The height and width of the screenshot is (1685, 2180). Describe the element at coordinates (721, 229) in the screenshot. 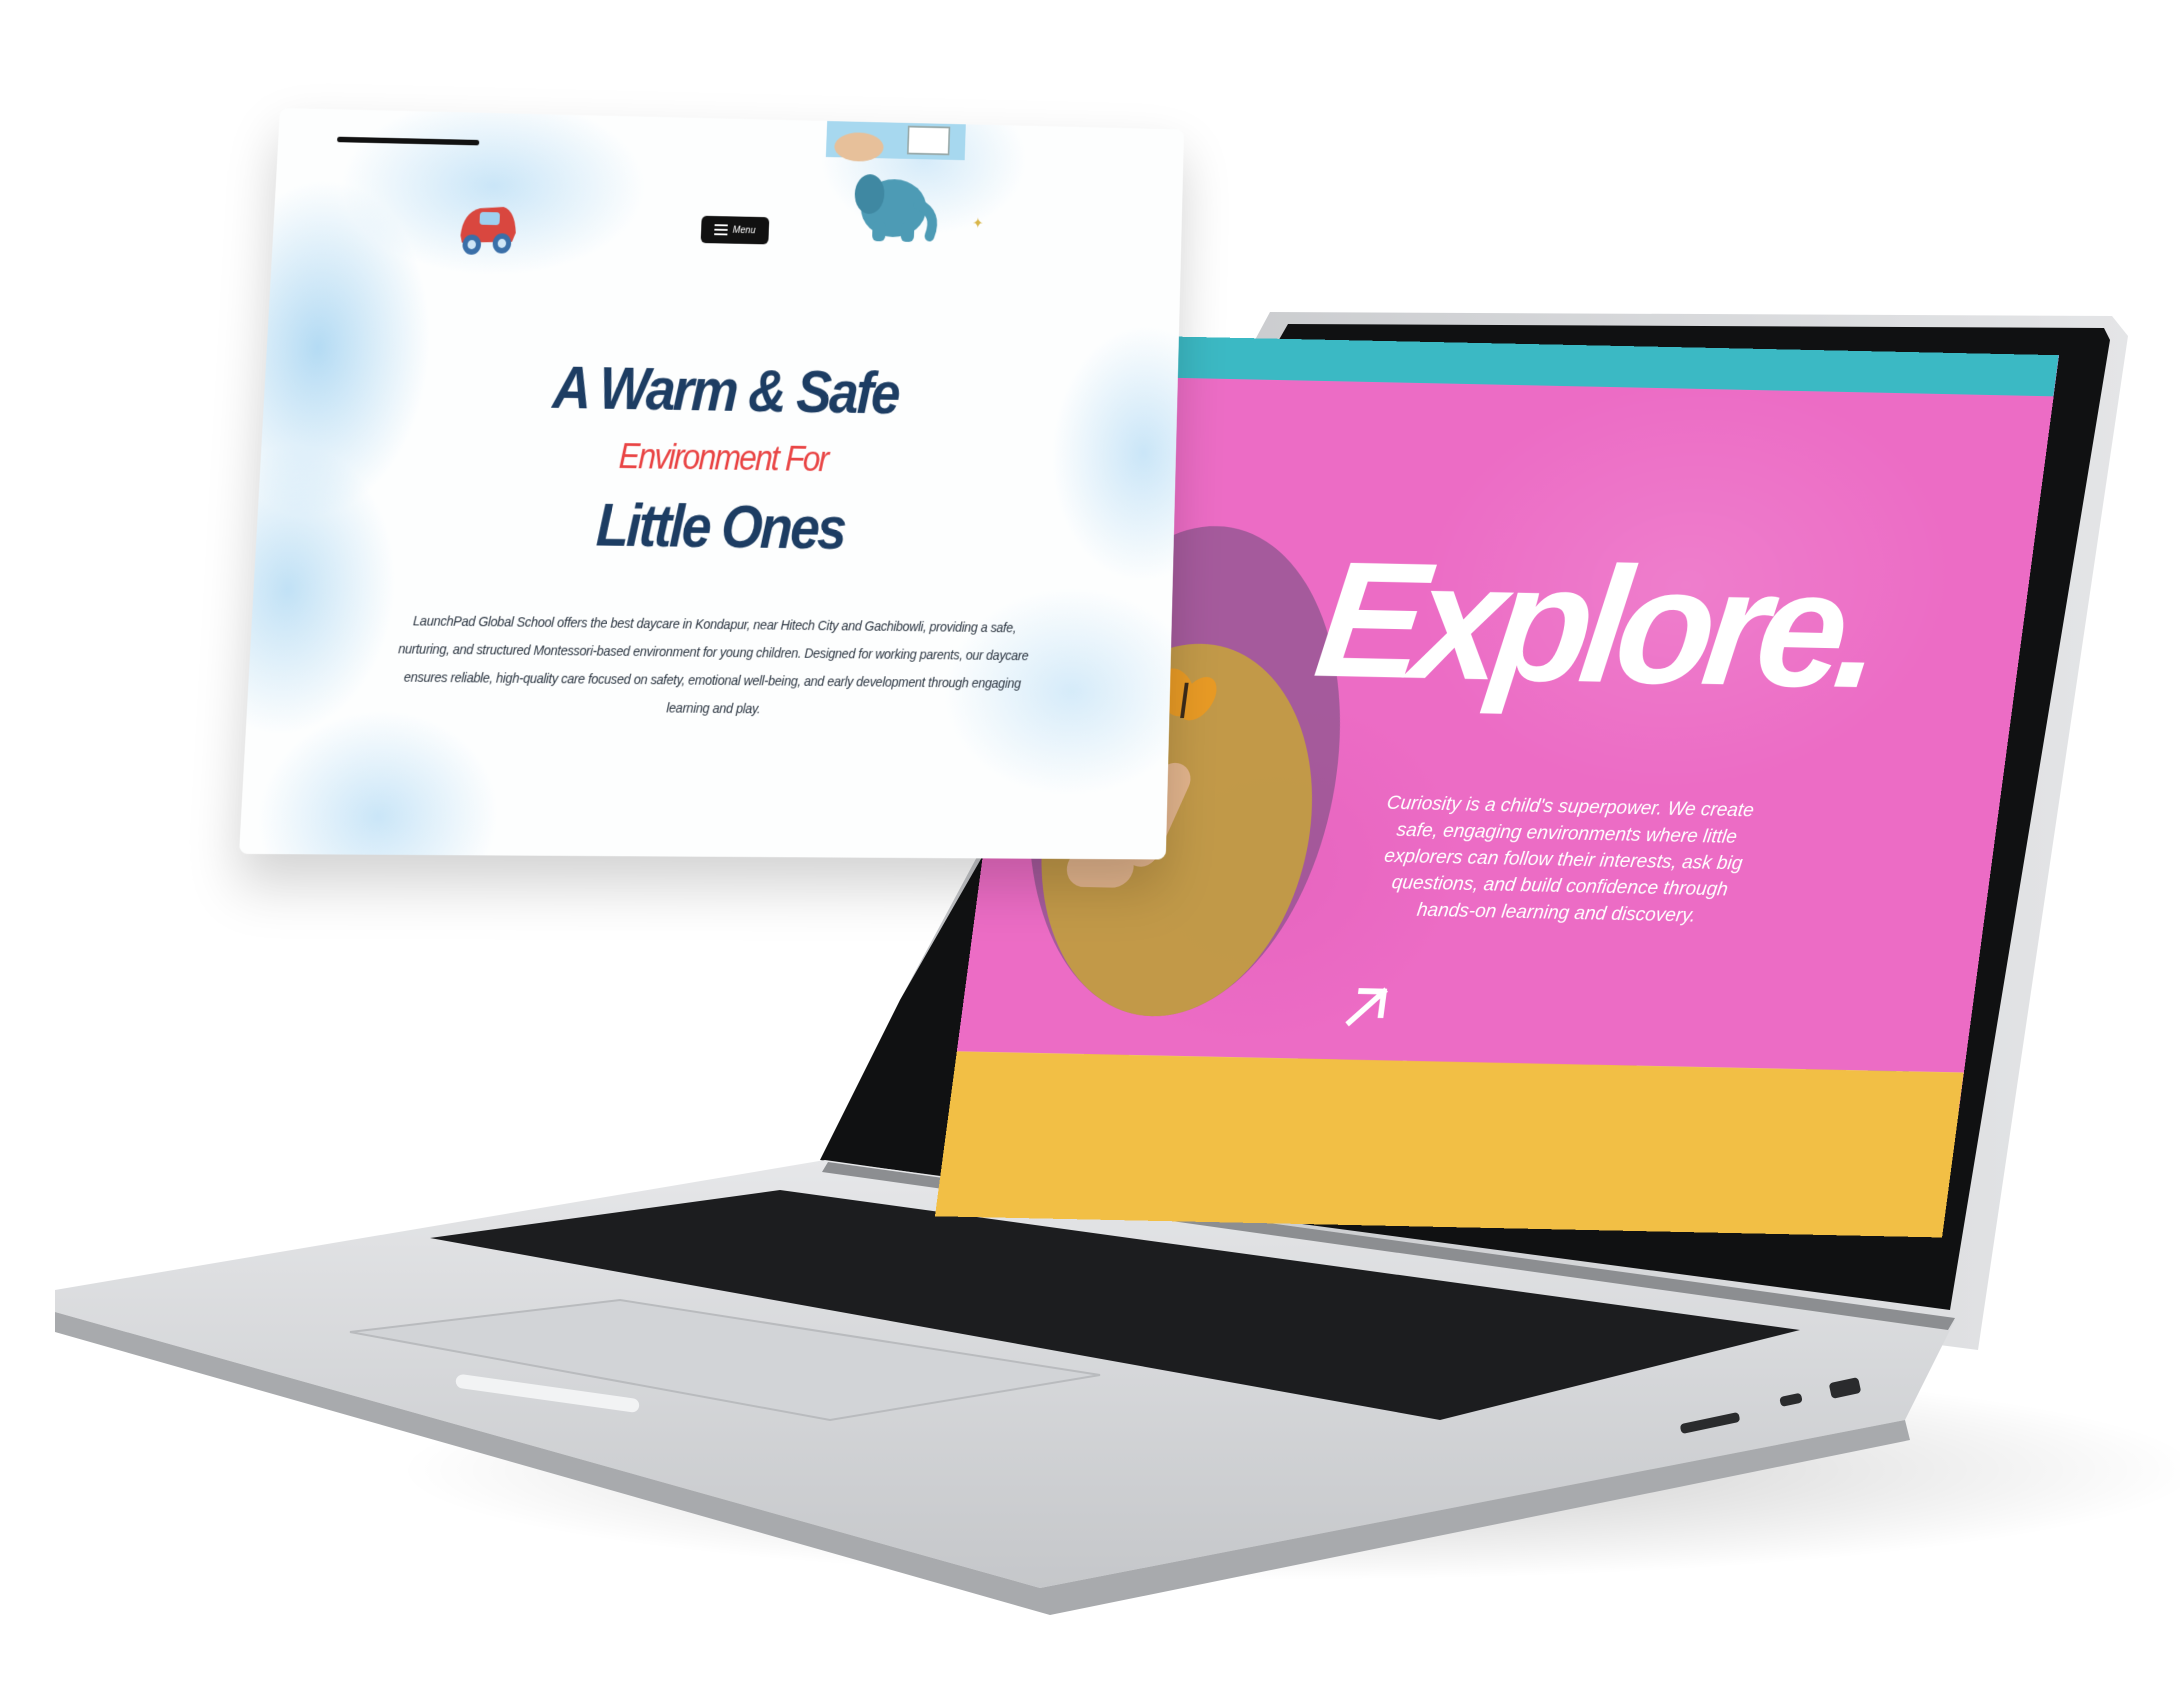

I see `menu-icon` at that location.